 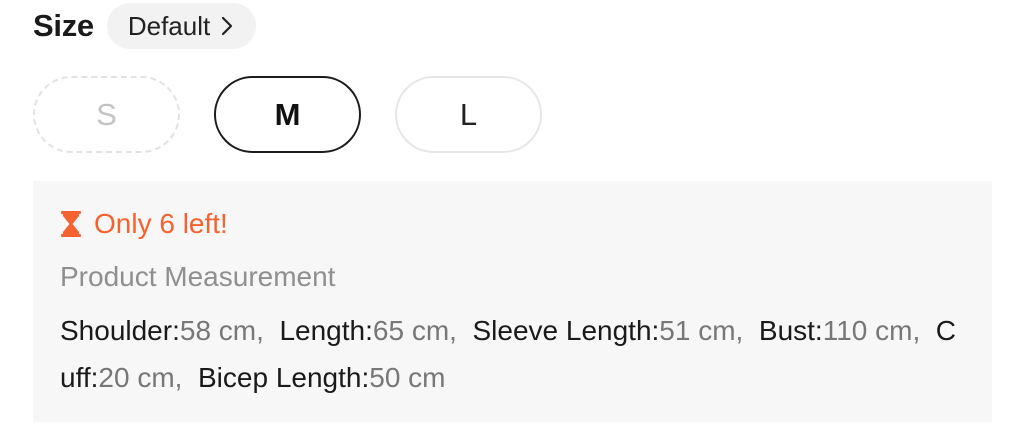 What do you see at coordinates (284, 377) in the screenshot?
I see `measurement-label: Bicep Length:` at bounding box center [284, 377].